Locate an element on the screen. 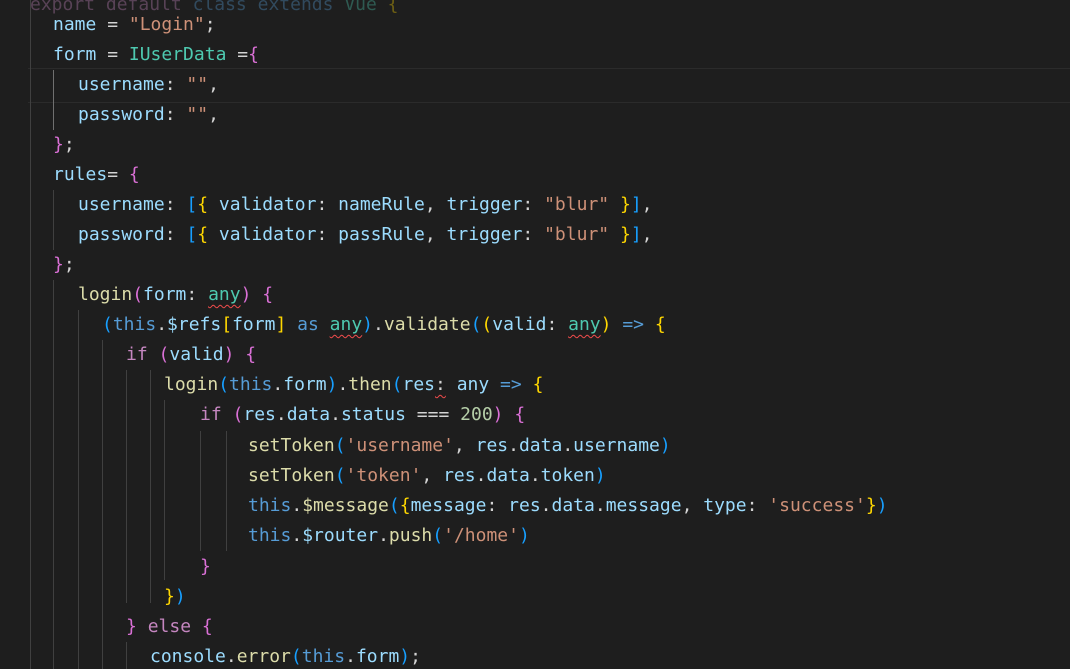  code-token: push is located at coordinates (410, 535).